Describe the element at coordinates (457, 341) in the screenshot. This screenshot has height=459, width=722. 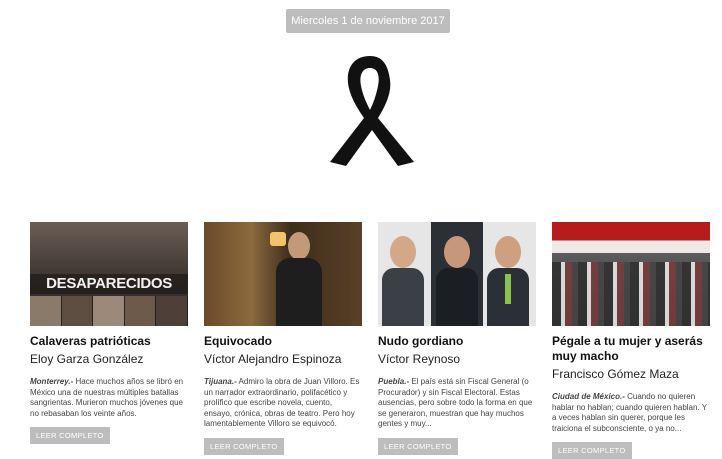
I see `article-title: Nudo gordiano` at that location.